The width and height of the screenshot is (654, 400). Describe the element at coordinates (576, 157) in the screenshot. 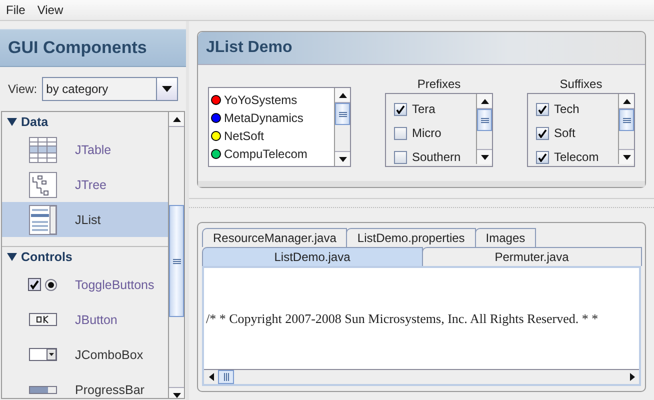

I see `checkbox-label: Telecom` at that location.